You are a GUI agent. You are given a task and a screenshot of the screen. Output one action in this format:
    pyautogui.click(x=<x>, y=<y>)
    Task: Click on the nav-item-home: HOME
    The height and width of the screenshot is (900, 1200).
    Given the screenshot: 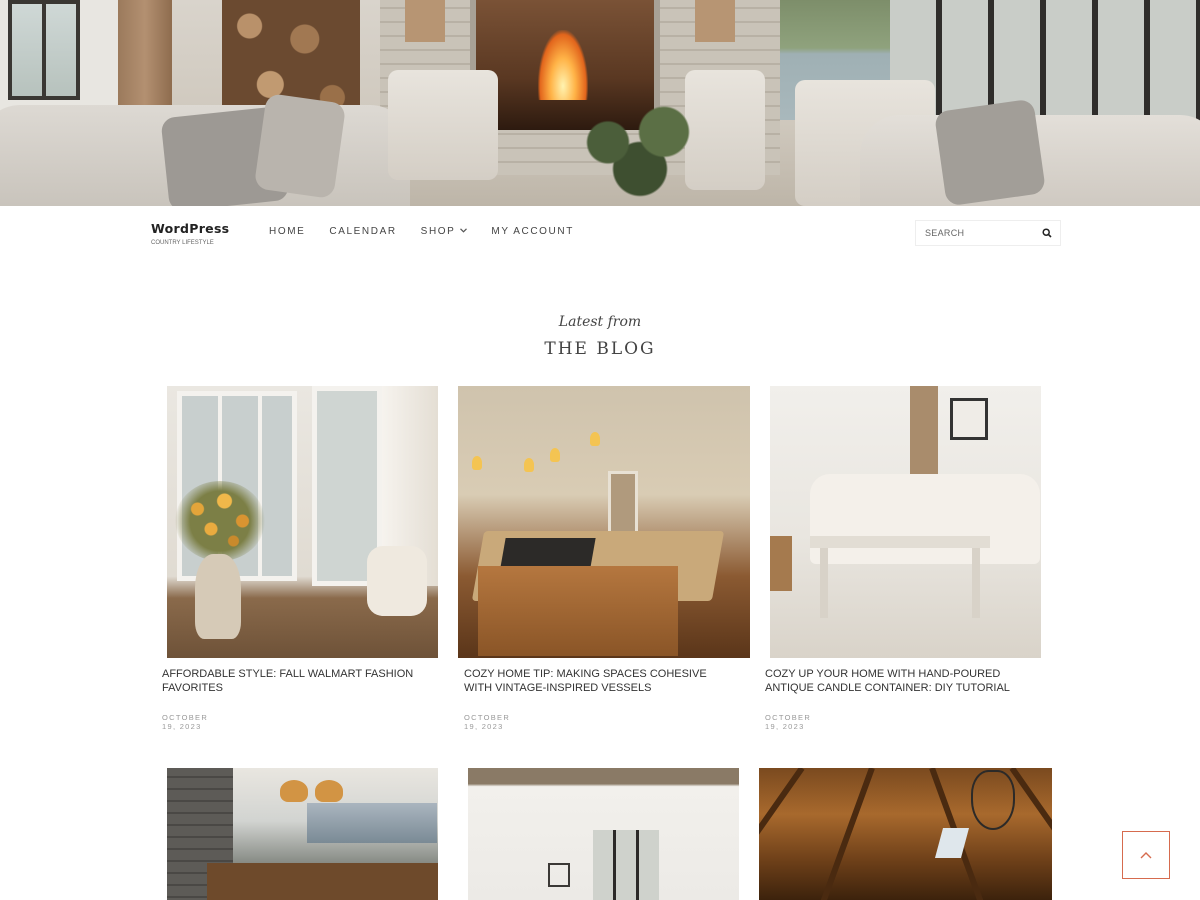 What is the action you would take?
    pyautogui.click(x=287, y=231)
    